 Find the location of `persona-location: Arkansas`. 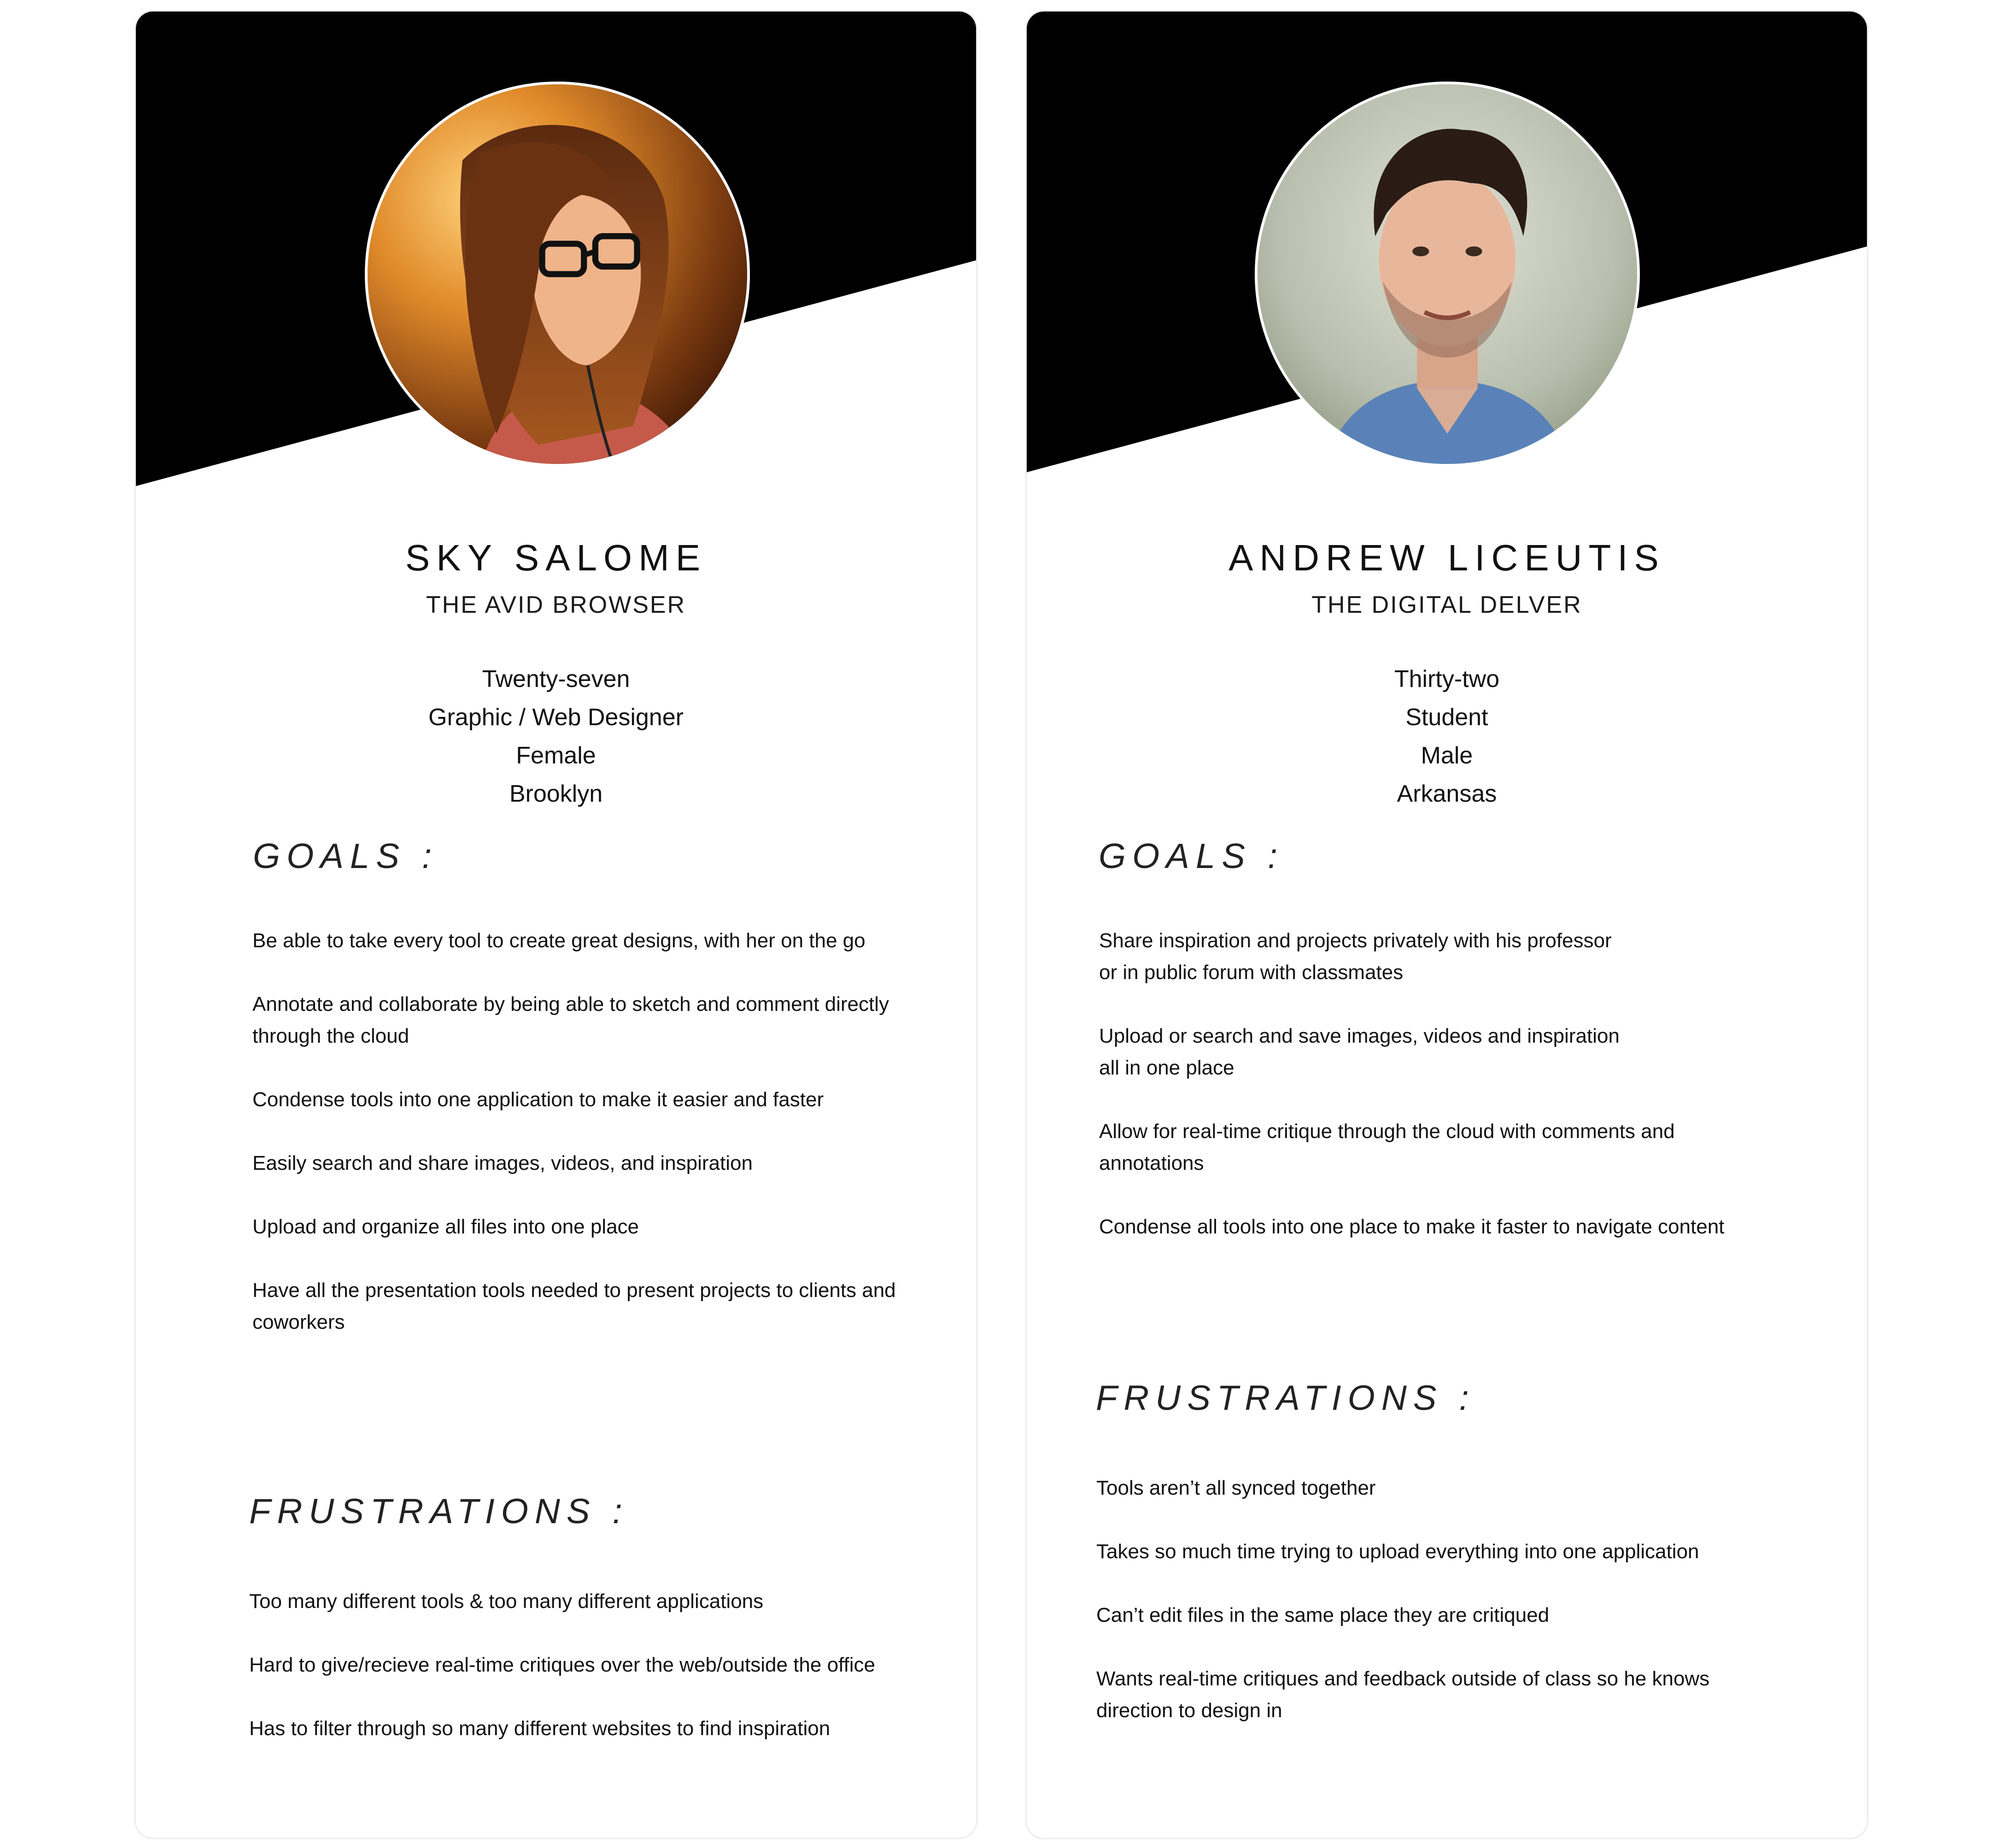

persona-location: Arkansas is located at coordinates (1447, 793).